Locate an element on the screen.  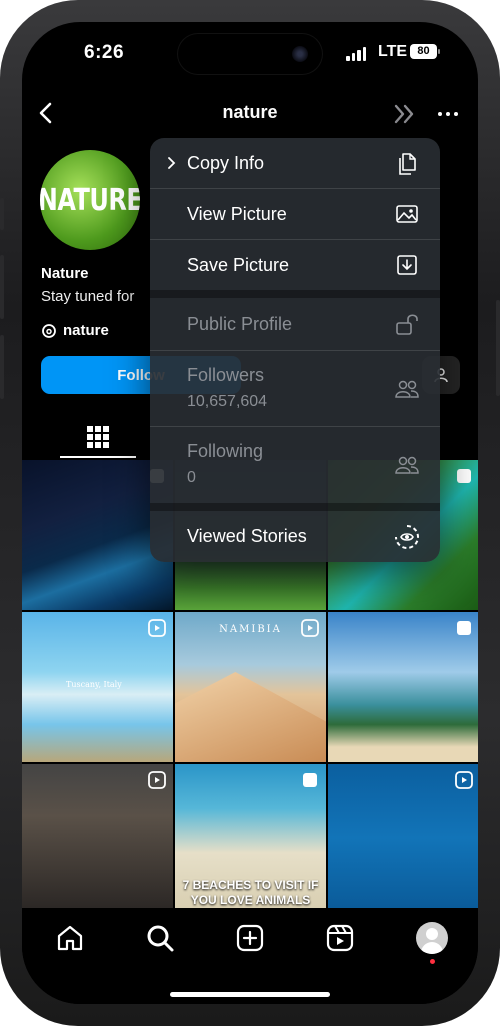
post-tile: Tuscany, Italy is located at coordinates (97, 687).